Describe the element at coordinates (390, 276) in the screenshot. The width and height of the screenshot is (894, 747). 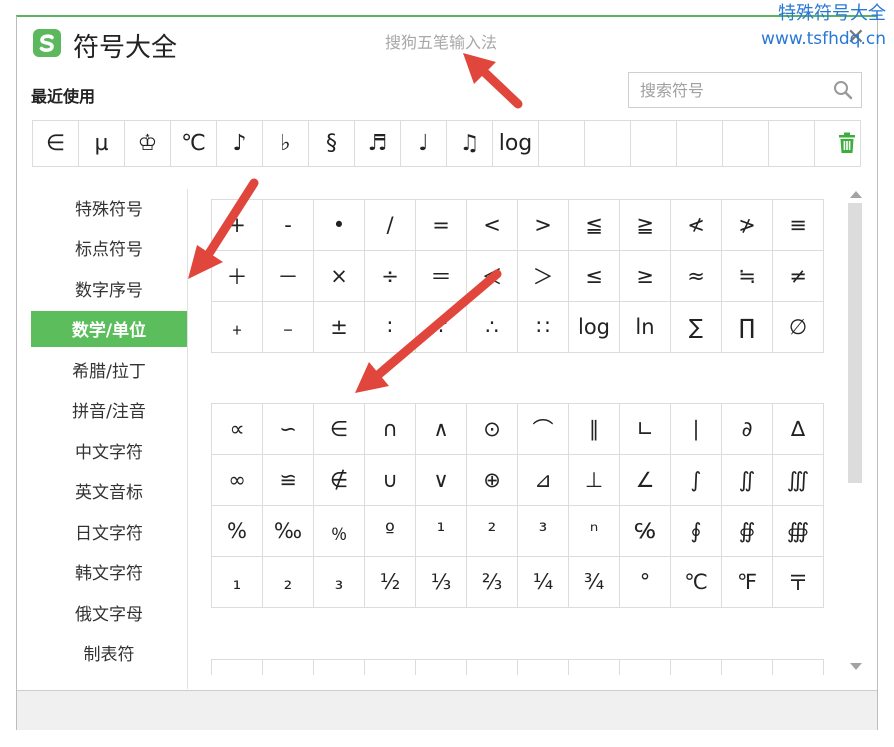
I see `symbol-cell: ÷` at that location.